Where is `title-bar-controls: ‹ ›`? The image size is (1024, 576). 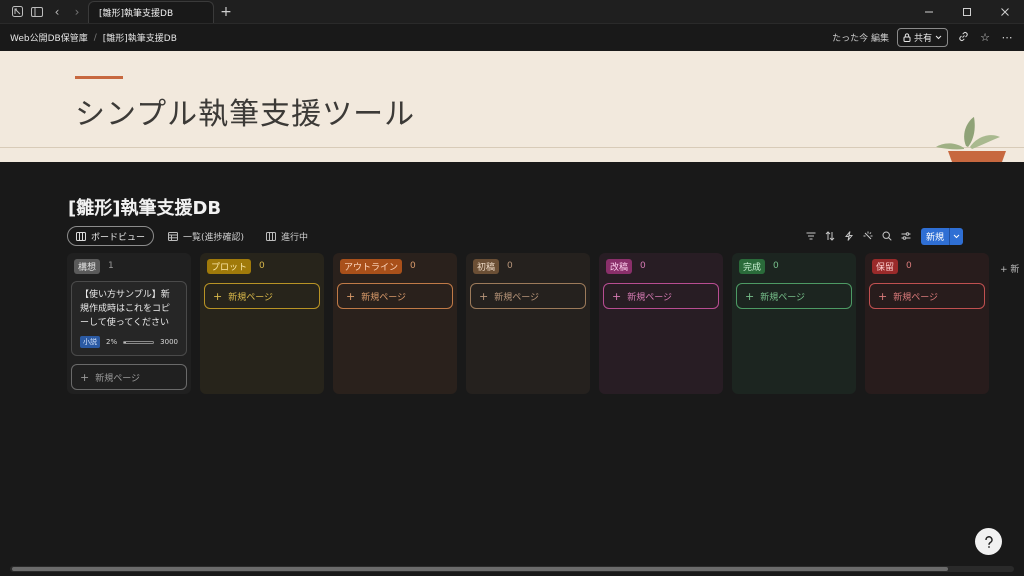
title-bar-controls: ‹ › is located at coordinates (44, 11).